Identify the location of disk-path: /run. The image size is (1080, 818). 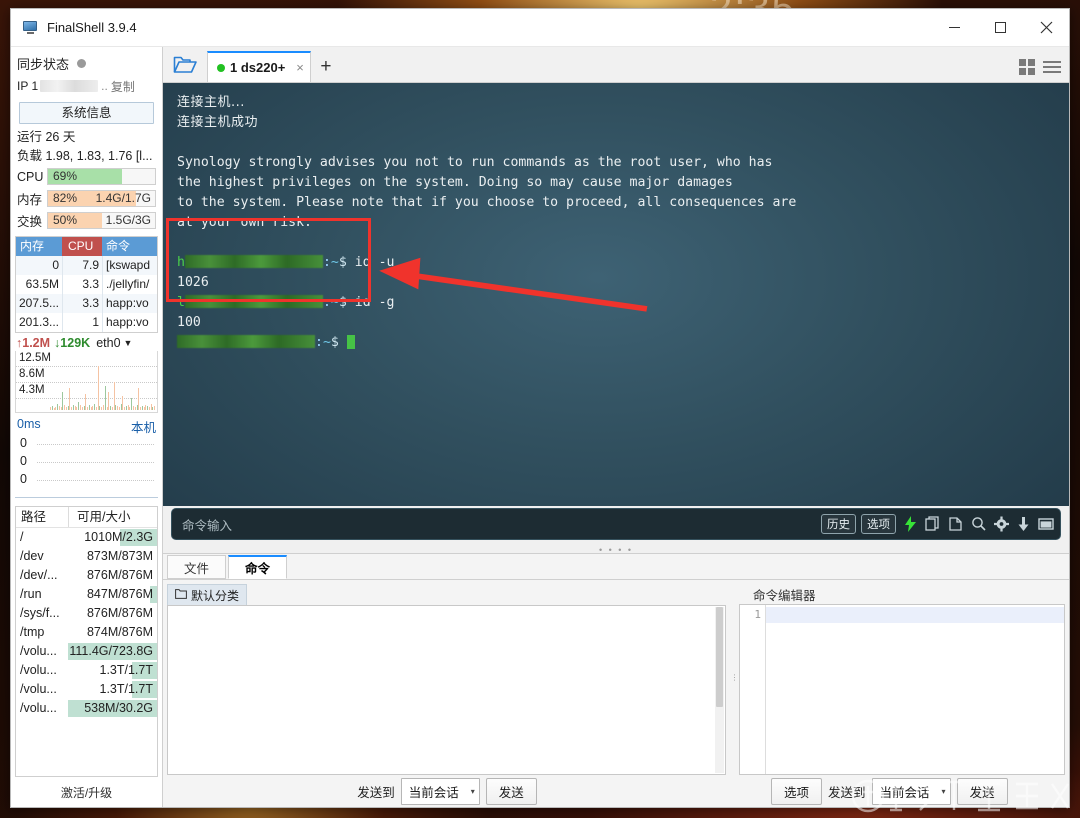
(31, 594).